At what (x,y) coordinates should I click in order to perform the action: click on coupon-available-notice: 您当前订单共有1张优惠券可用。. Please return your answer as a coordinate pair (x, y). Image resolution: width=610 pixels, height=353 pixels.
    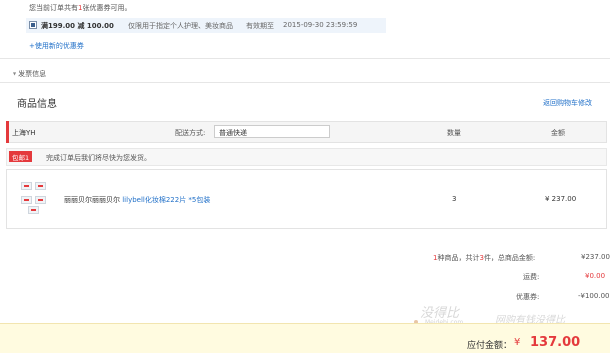
    Looking at the image, I should click on (80, 8).